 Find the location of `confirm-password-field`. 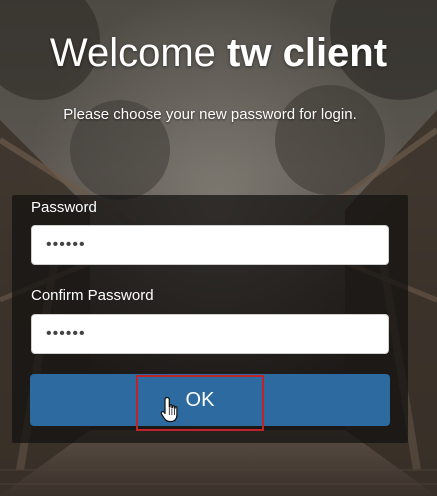

confirm-password-field is located at coordinates (210, 334).